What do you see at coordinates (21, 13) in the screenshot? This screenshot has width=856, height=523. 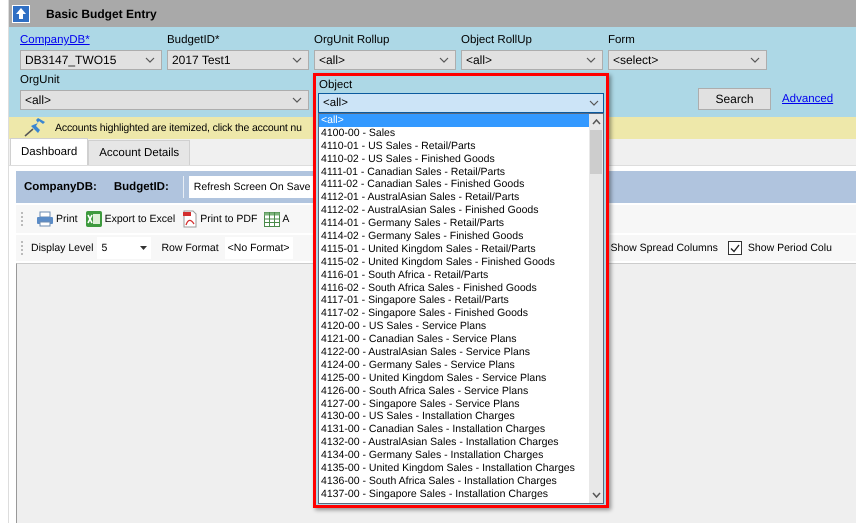 I see `collapse-icon` at bounding box center [21, 13].